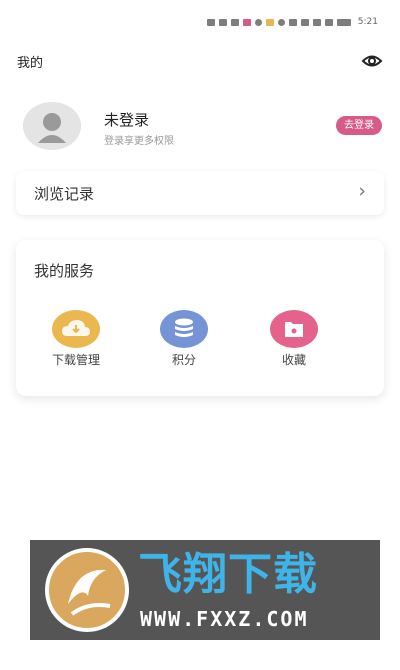 The image size is (400, 670). What do you see at coordinates (200, 193) in the screenshot?
I see `browsing-history-row: 浏览记录 ›` at bounding box center [200, 193].